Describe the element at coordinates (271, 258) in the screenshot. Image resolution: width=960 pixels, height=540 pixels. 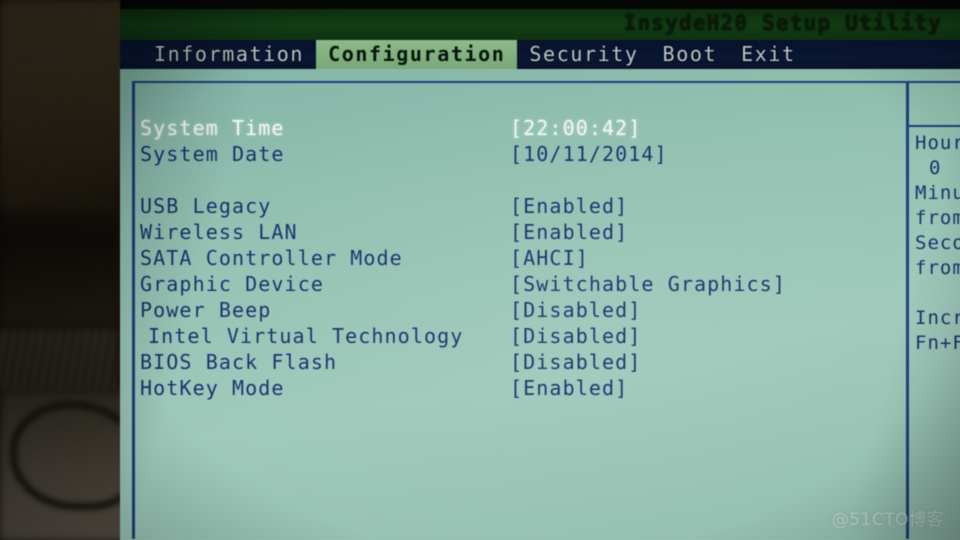
I see `setting-label: SATA Controller Mode` at that location.